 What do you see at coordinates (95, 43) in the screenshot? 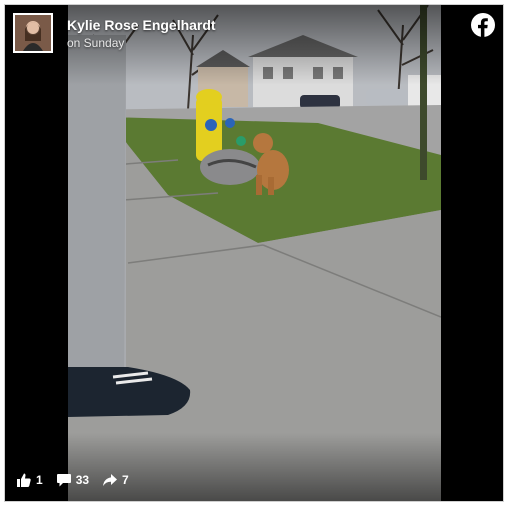
I see `post-timestamp: on Sunday` at bounding box center [95, 43].